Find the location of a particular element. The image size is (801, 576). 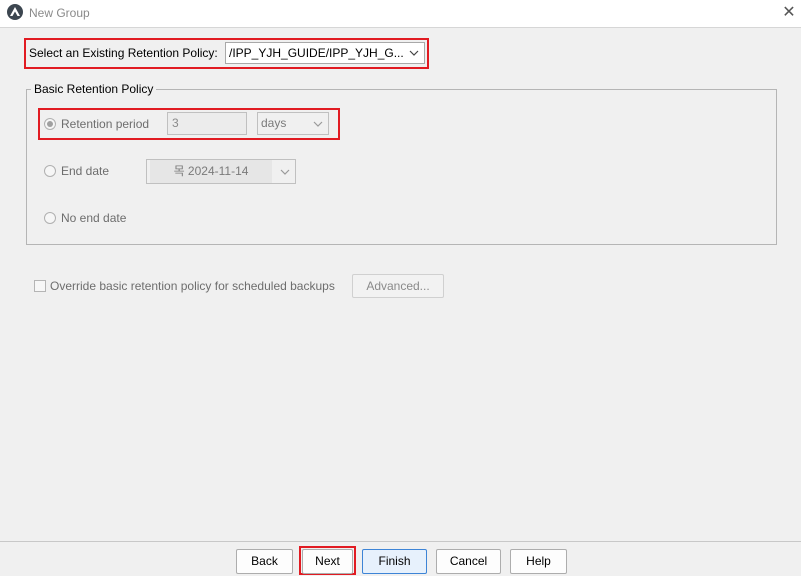

retention-period-input: 3 is located at coordinates (207, 123).